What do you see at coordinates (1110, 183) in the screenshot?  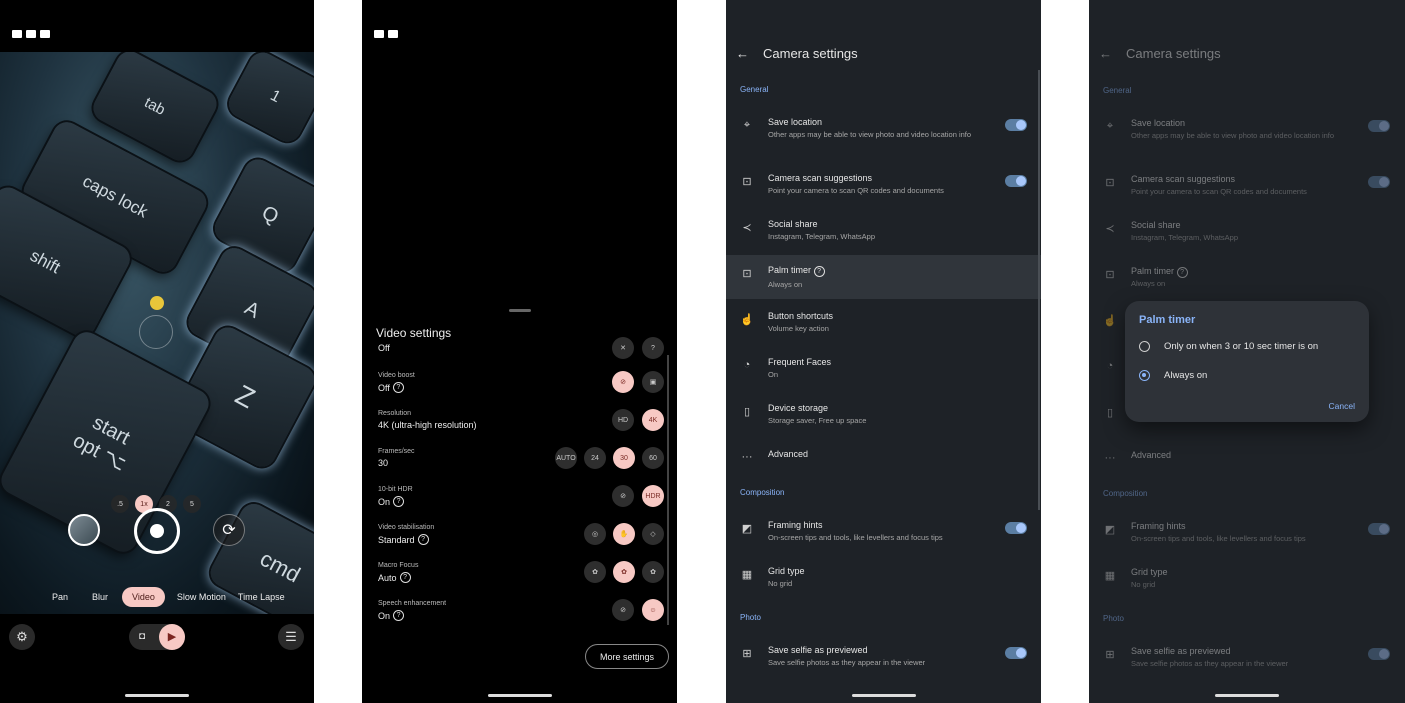 I see `scan-icon: ⊡` at bounding box center [1110, 183].